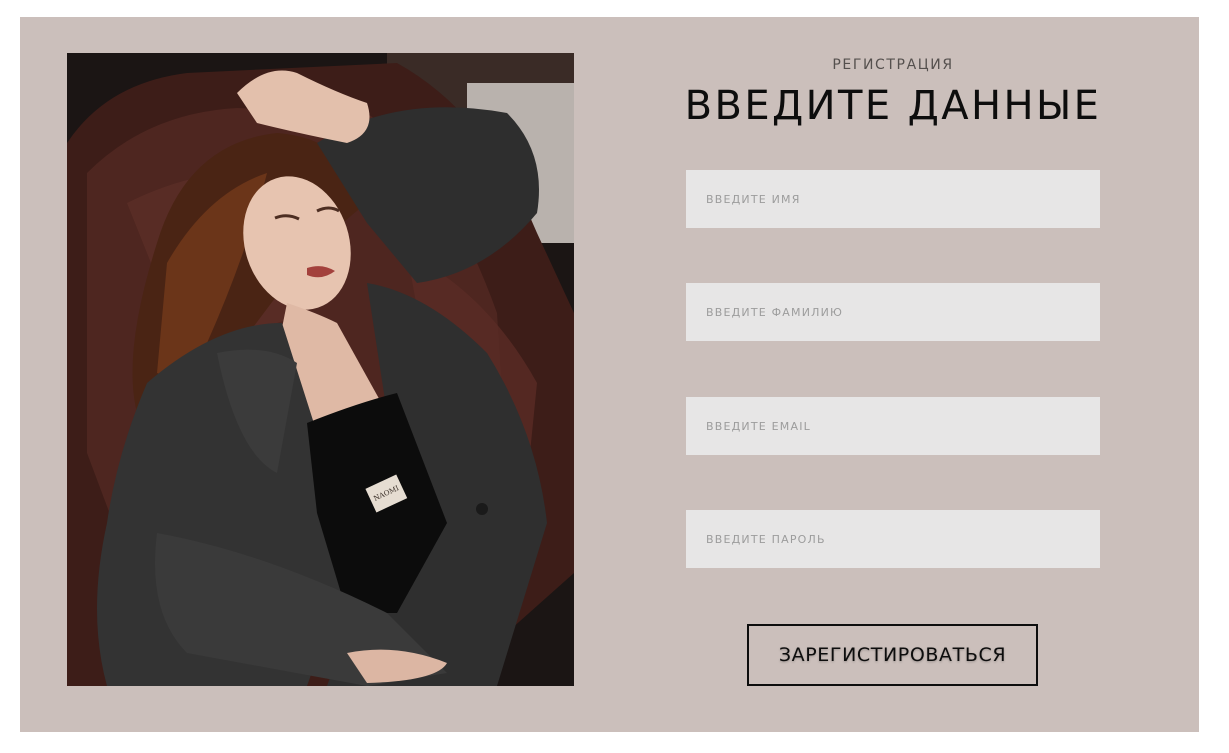  I want to click on last-name-input, so click(893, 312).